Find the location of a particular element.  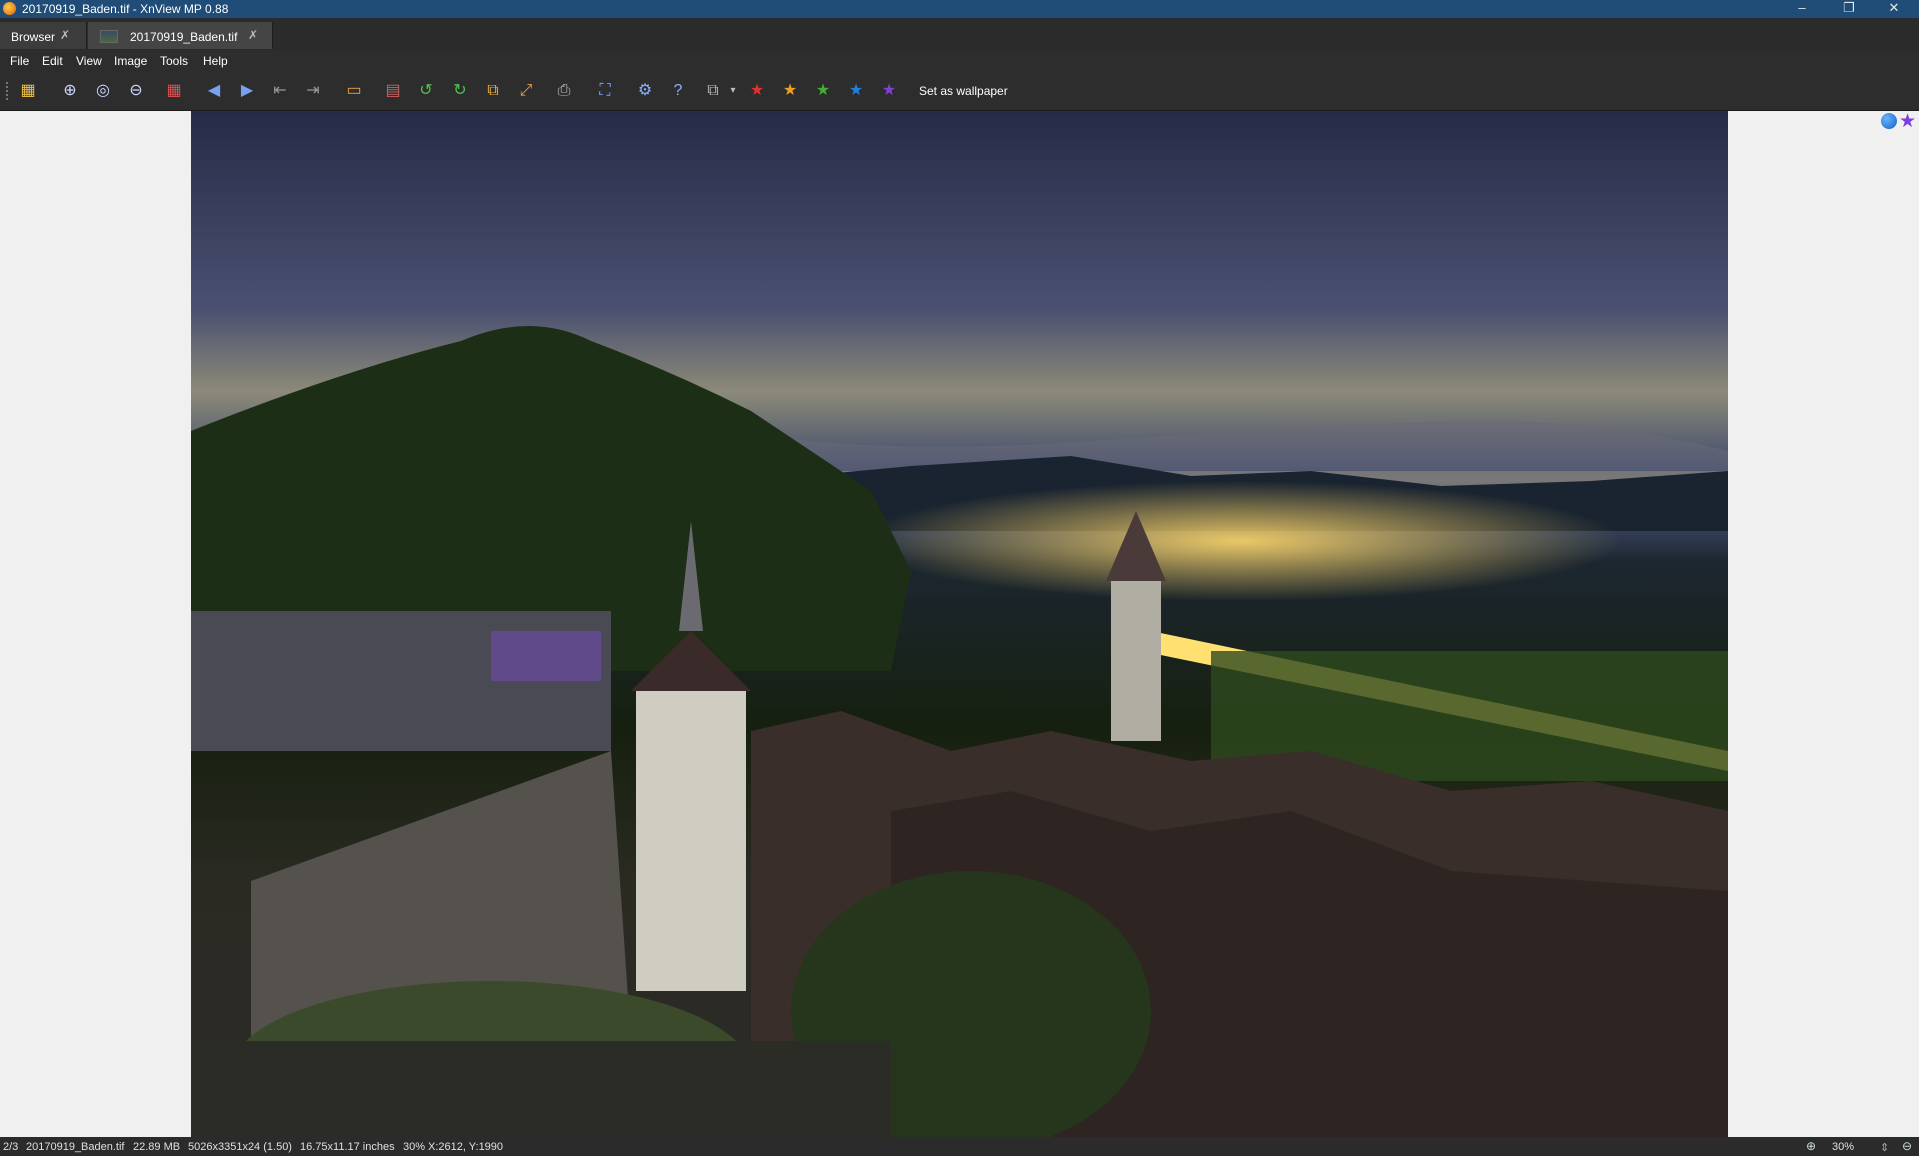

tab-bar: Browser ✗ 20170919_Baden.tif ✗ is located at coordinates (959, 34).